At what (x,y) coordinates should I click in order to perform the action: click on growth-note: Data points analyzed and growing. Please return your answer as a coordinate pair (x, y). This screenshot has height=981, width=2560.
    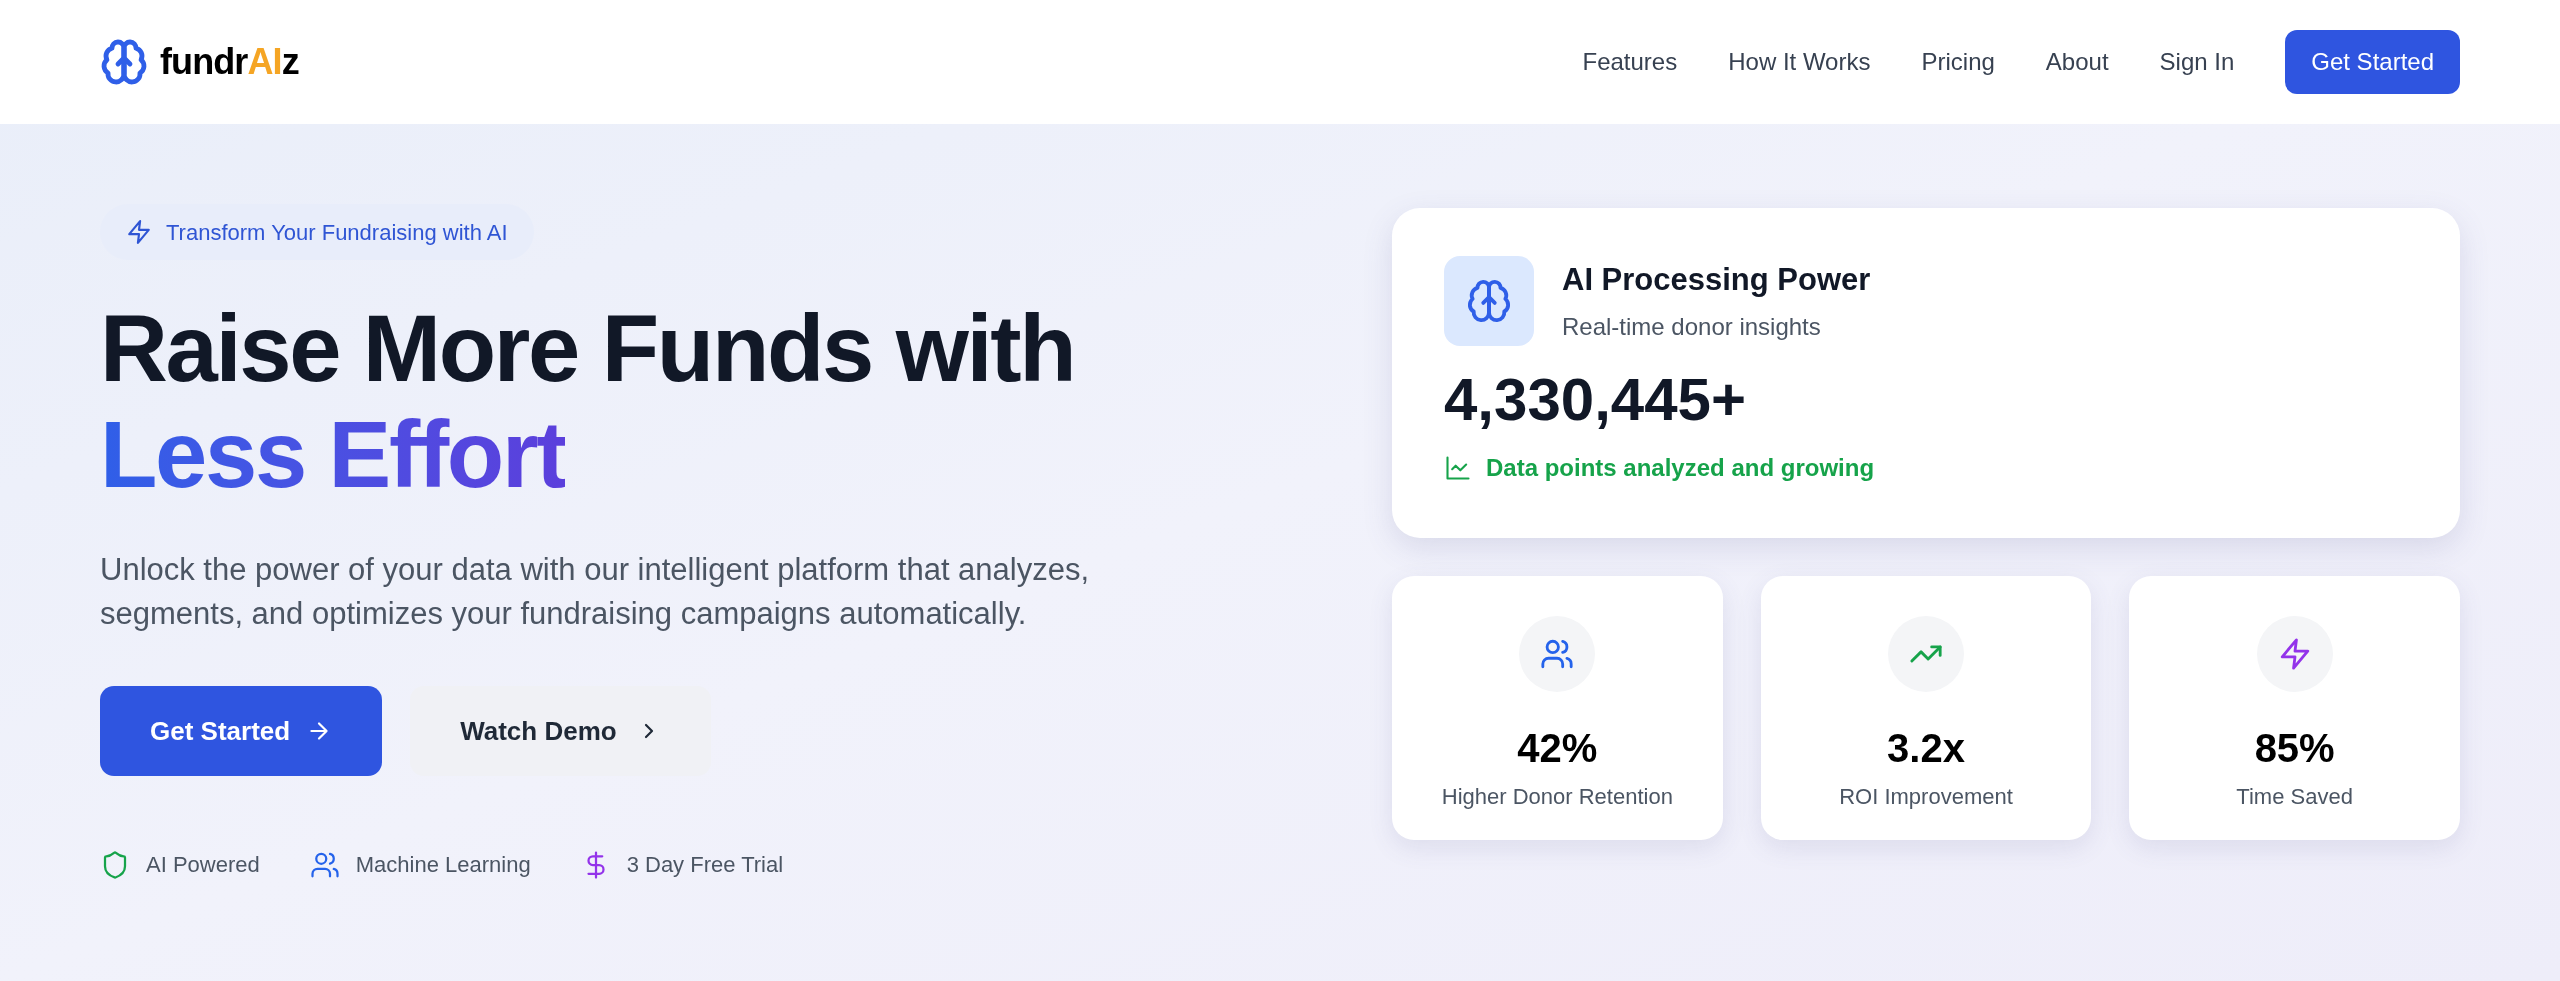
    Looking at the image, I should click on (1680, 468).